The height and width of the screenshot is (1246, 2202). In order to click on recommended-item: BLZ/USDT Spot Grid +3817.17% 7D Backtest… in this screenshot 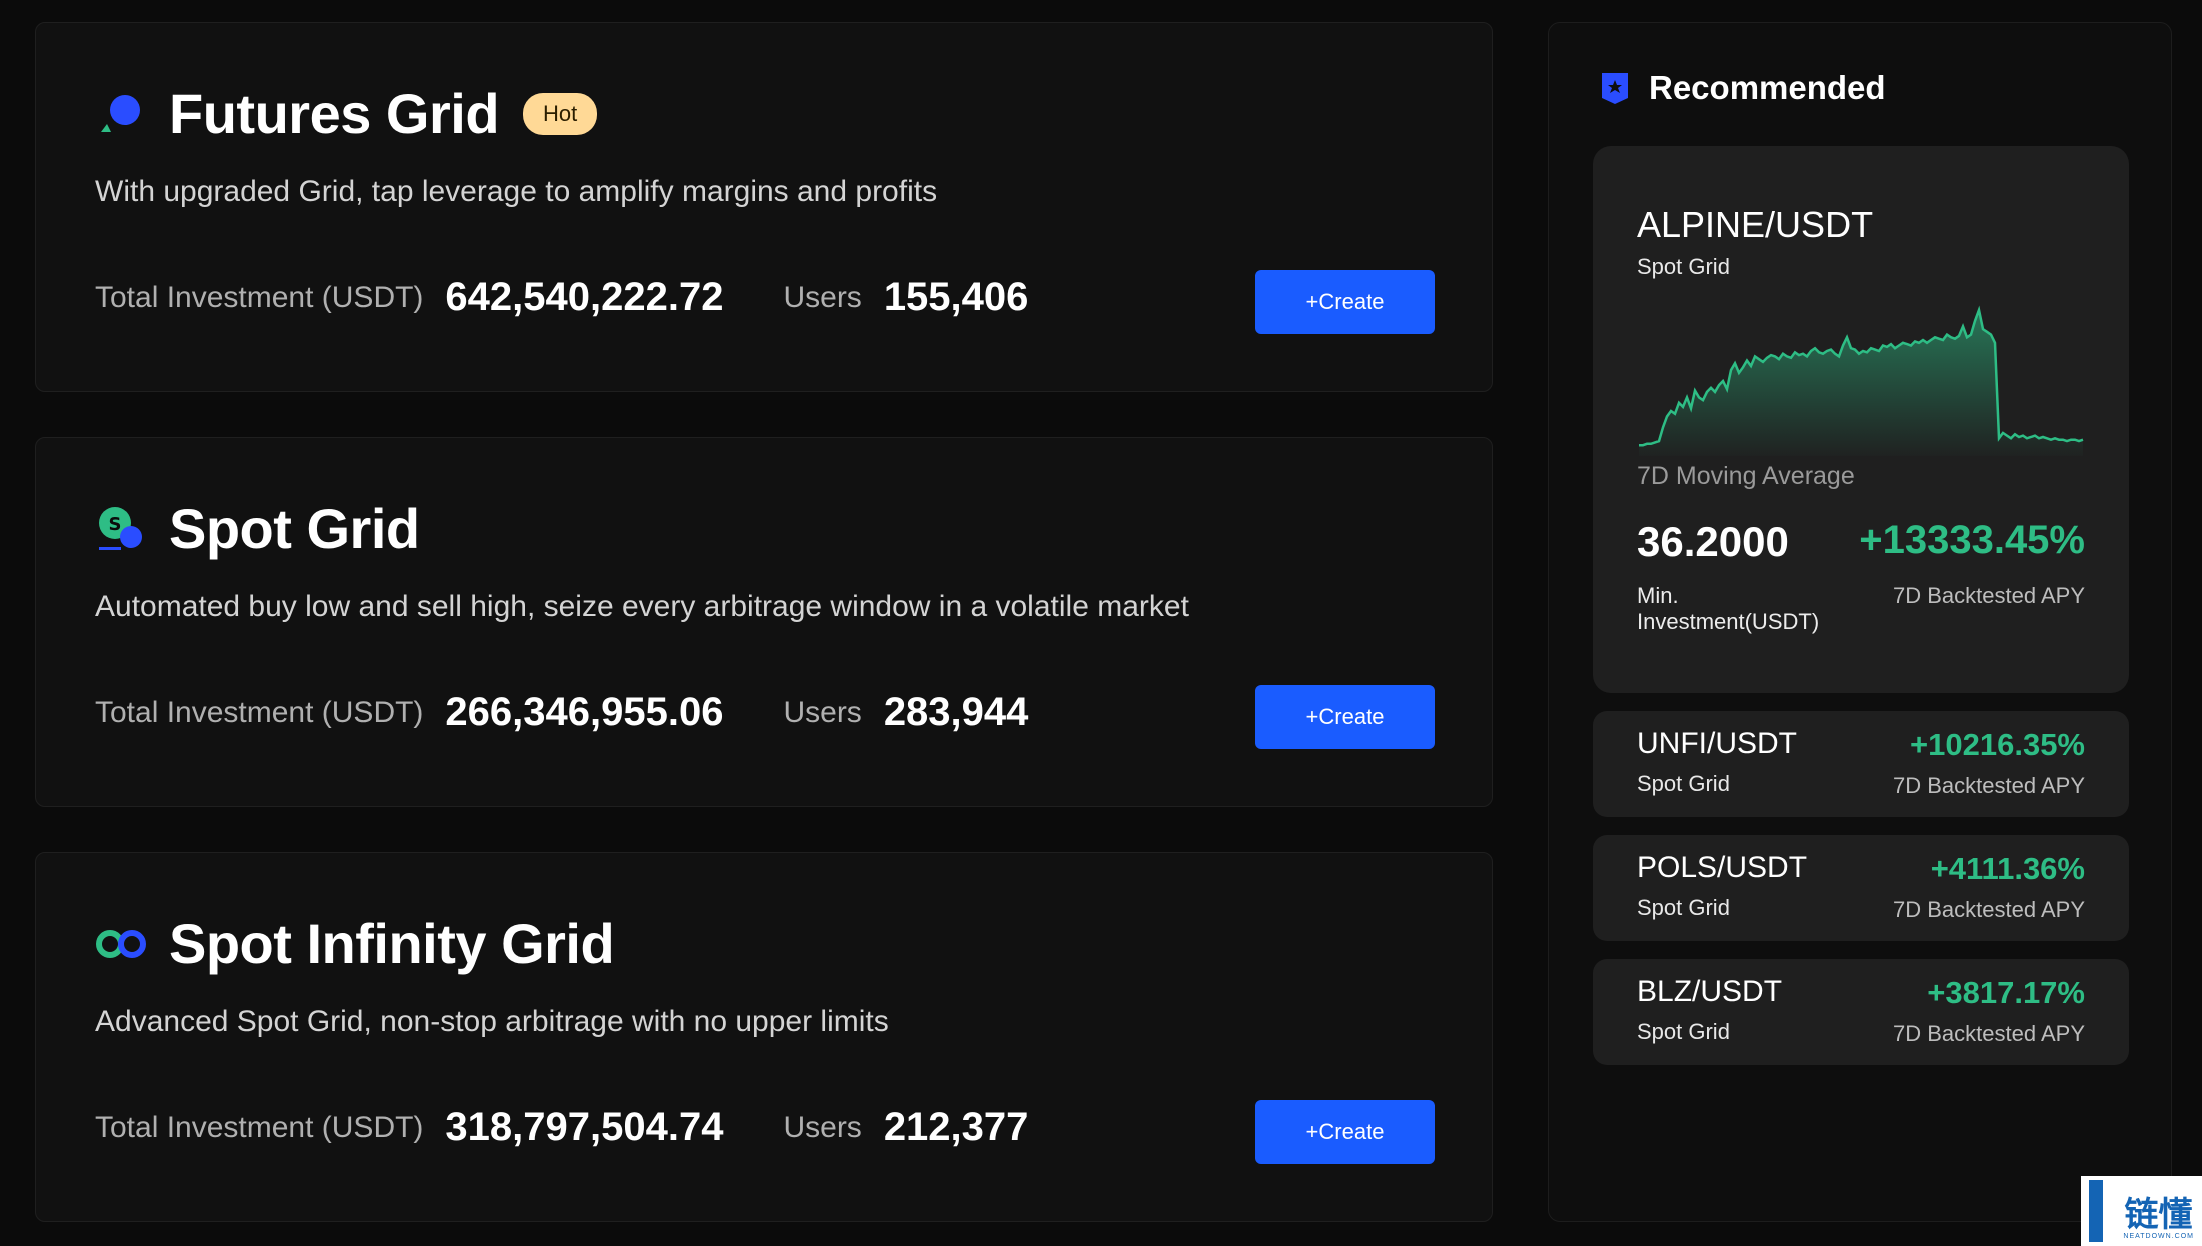, I will do `click(1861, 1012)`.